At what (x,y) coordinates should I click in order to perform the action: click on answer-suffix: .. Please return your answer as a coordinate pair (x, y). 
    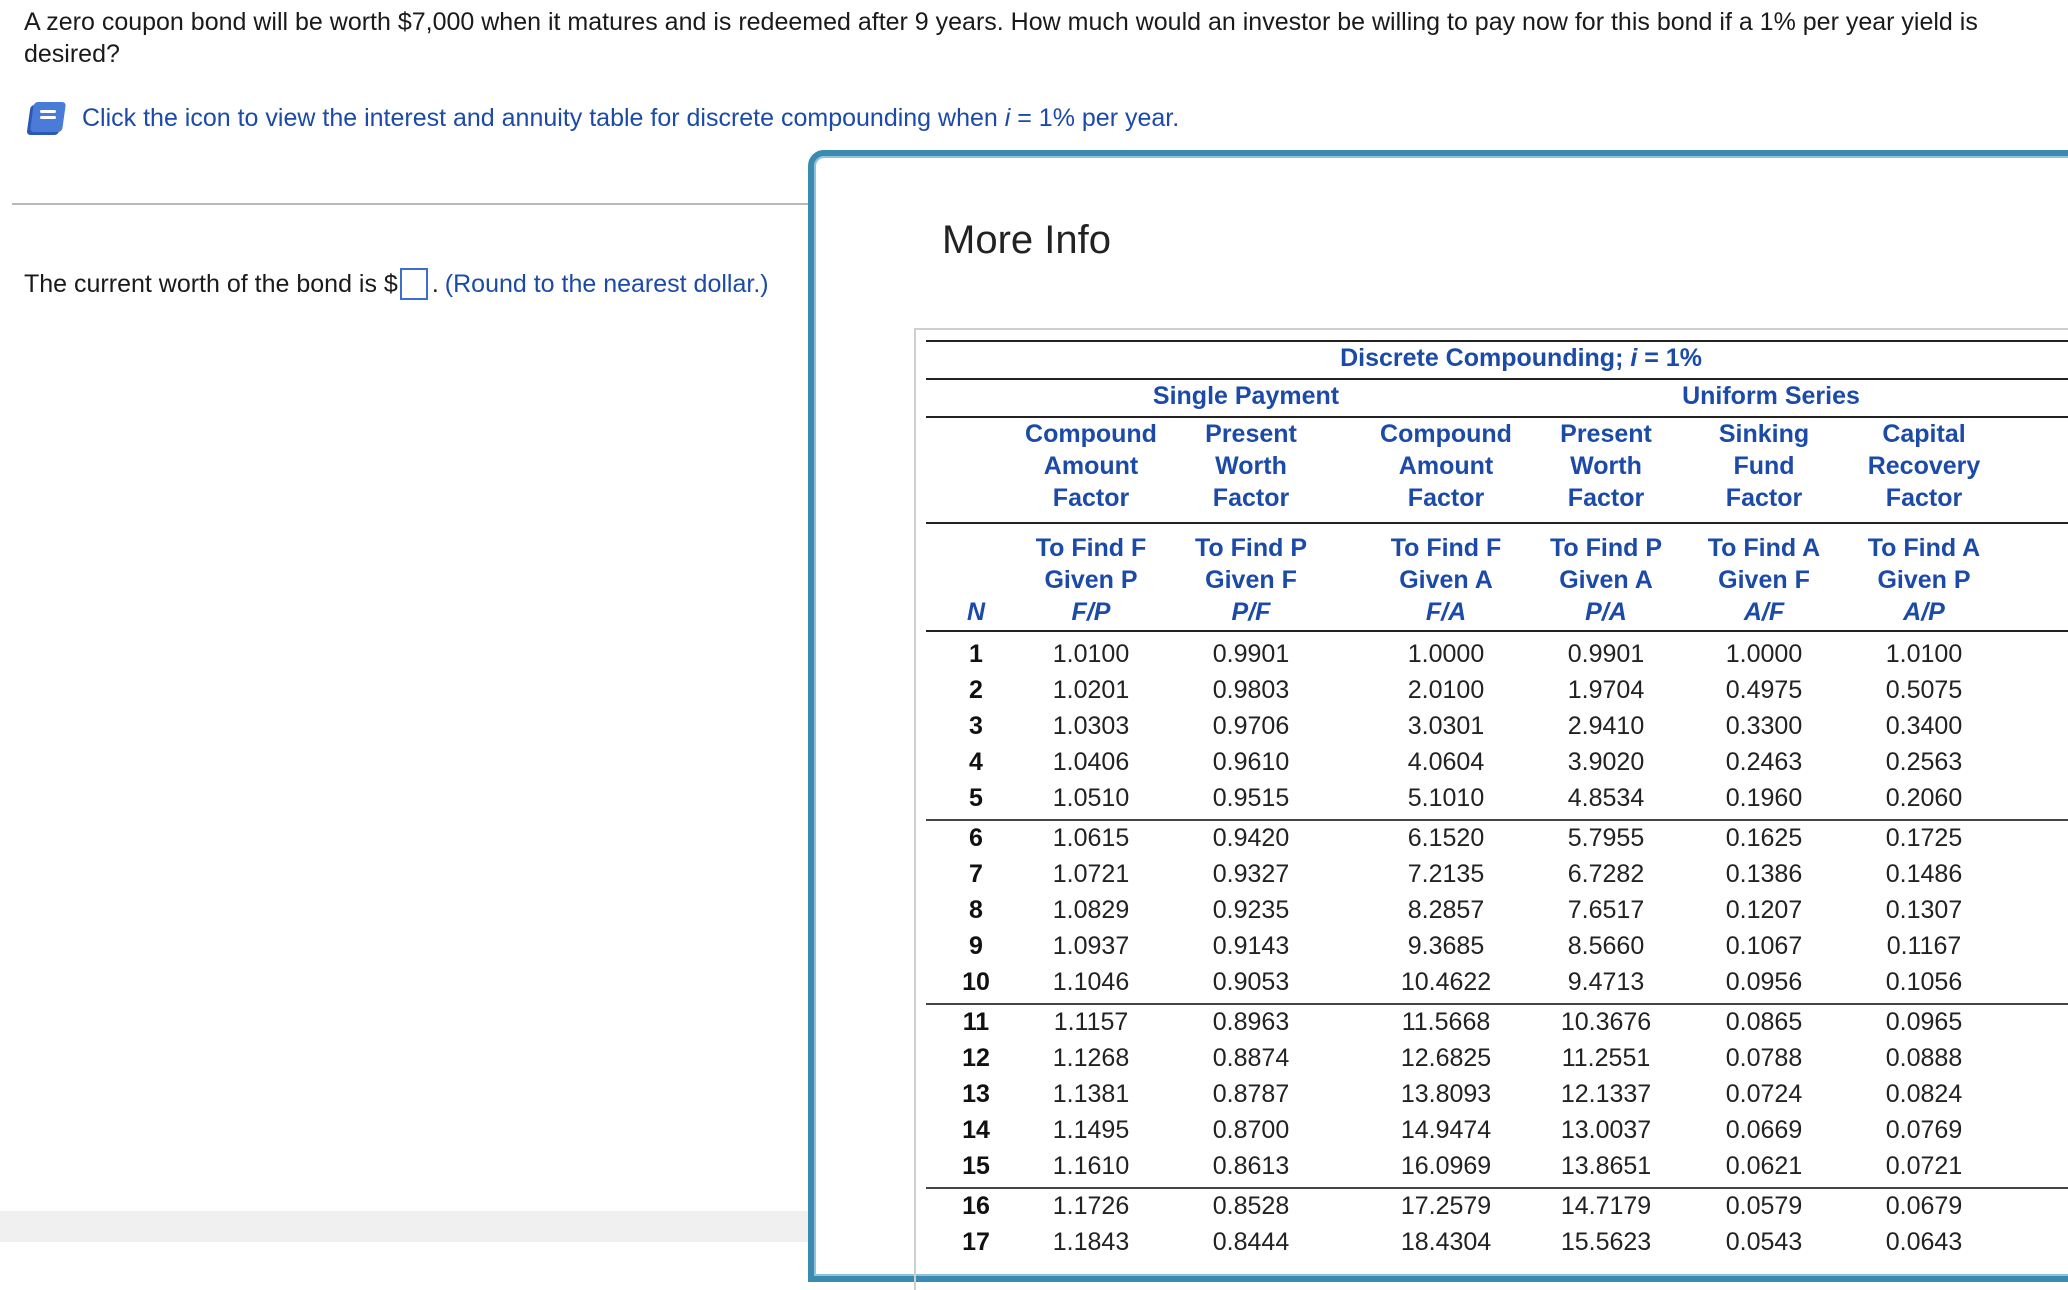
    Looking at the image, I should click on (435, 283).